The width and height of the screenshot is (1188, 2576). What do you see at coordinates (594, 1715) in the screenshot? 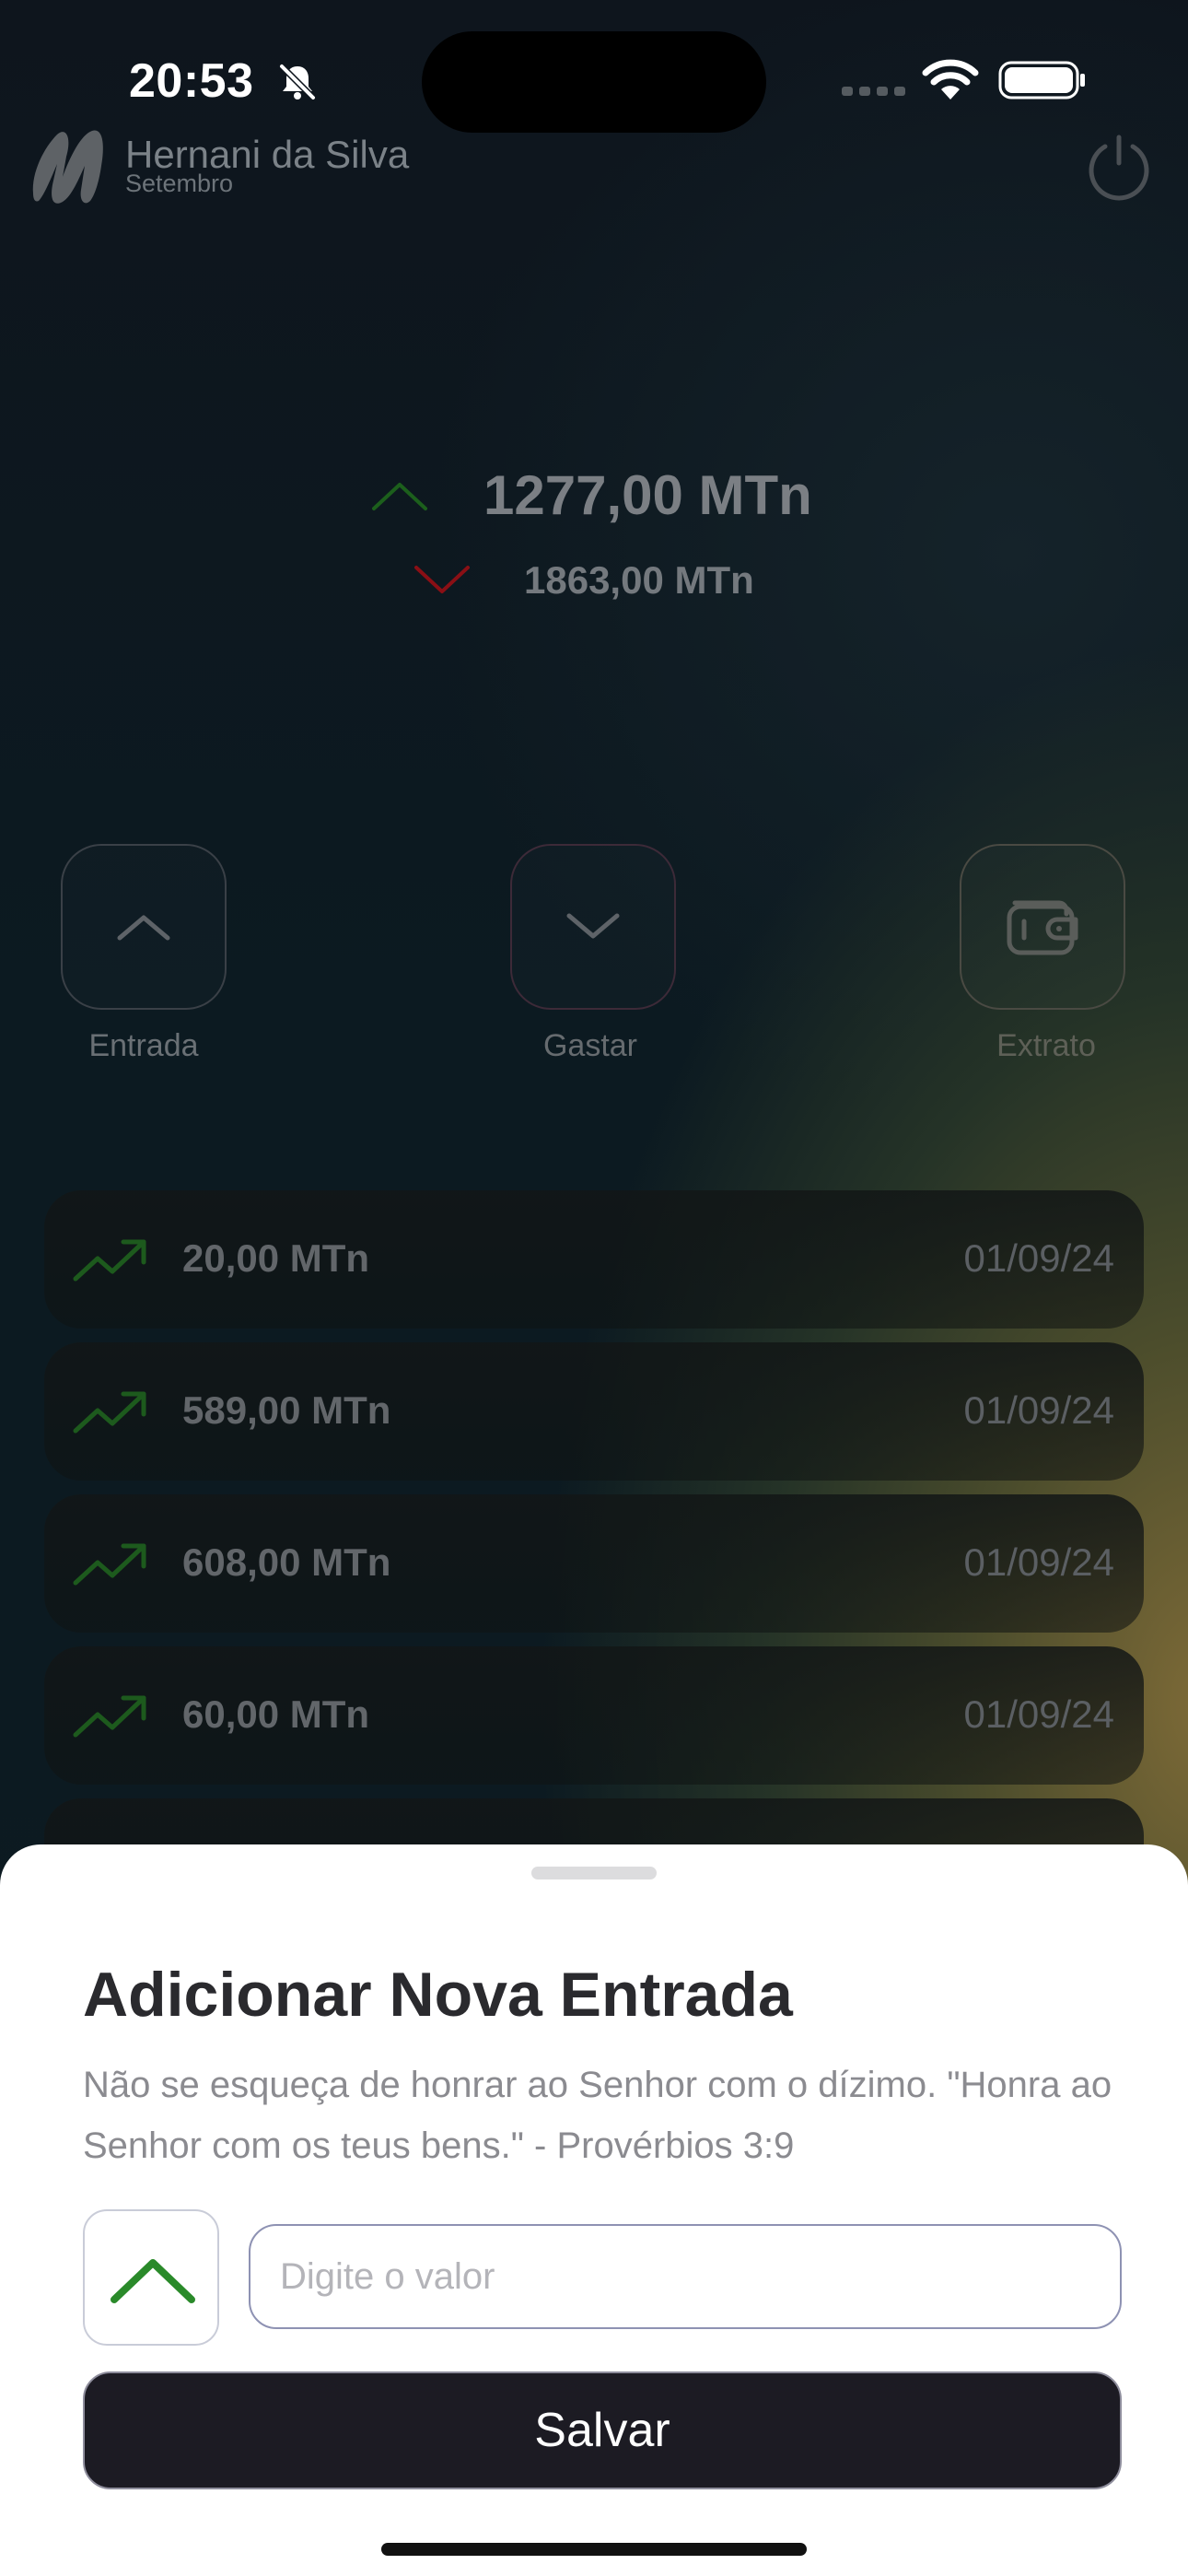
I see `transaction-row: 60,00 MTn 01/09/24` at bounding box center [594, 1715].